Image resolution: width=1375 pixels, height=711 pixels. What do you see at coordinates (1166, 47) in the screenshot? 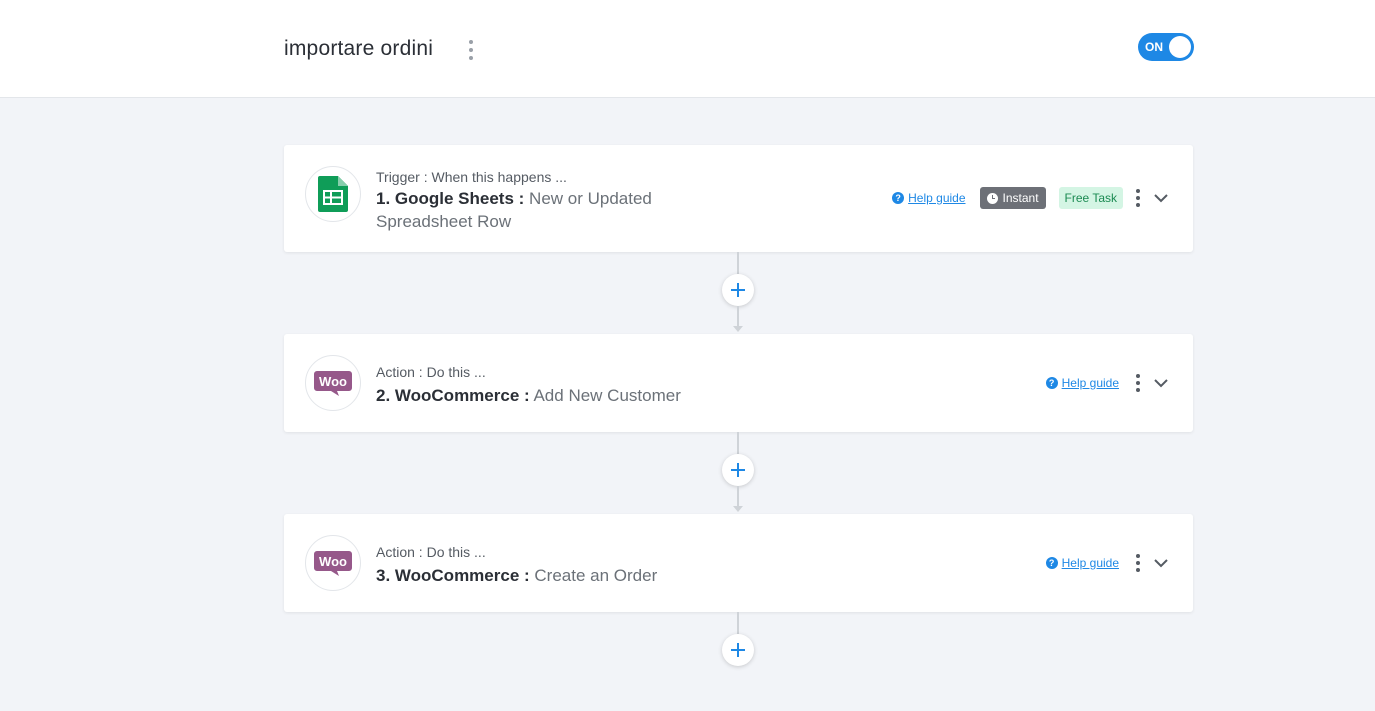
I see `flow-on-toggle: ON` at bounding box center [1166, 47].